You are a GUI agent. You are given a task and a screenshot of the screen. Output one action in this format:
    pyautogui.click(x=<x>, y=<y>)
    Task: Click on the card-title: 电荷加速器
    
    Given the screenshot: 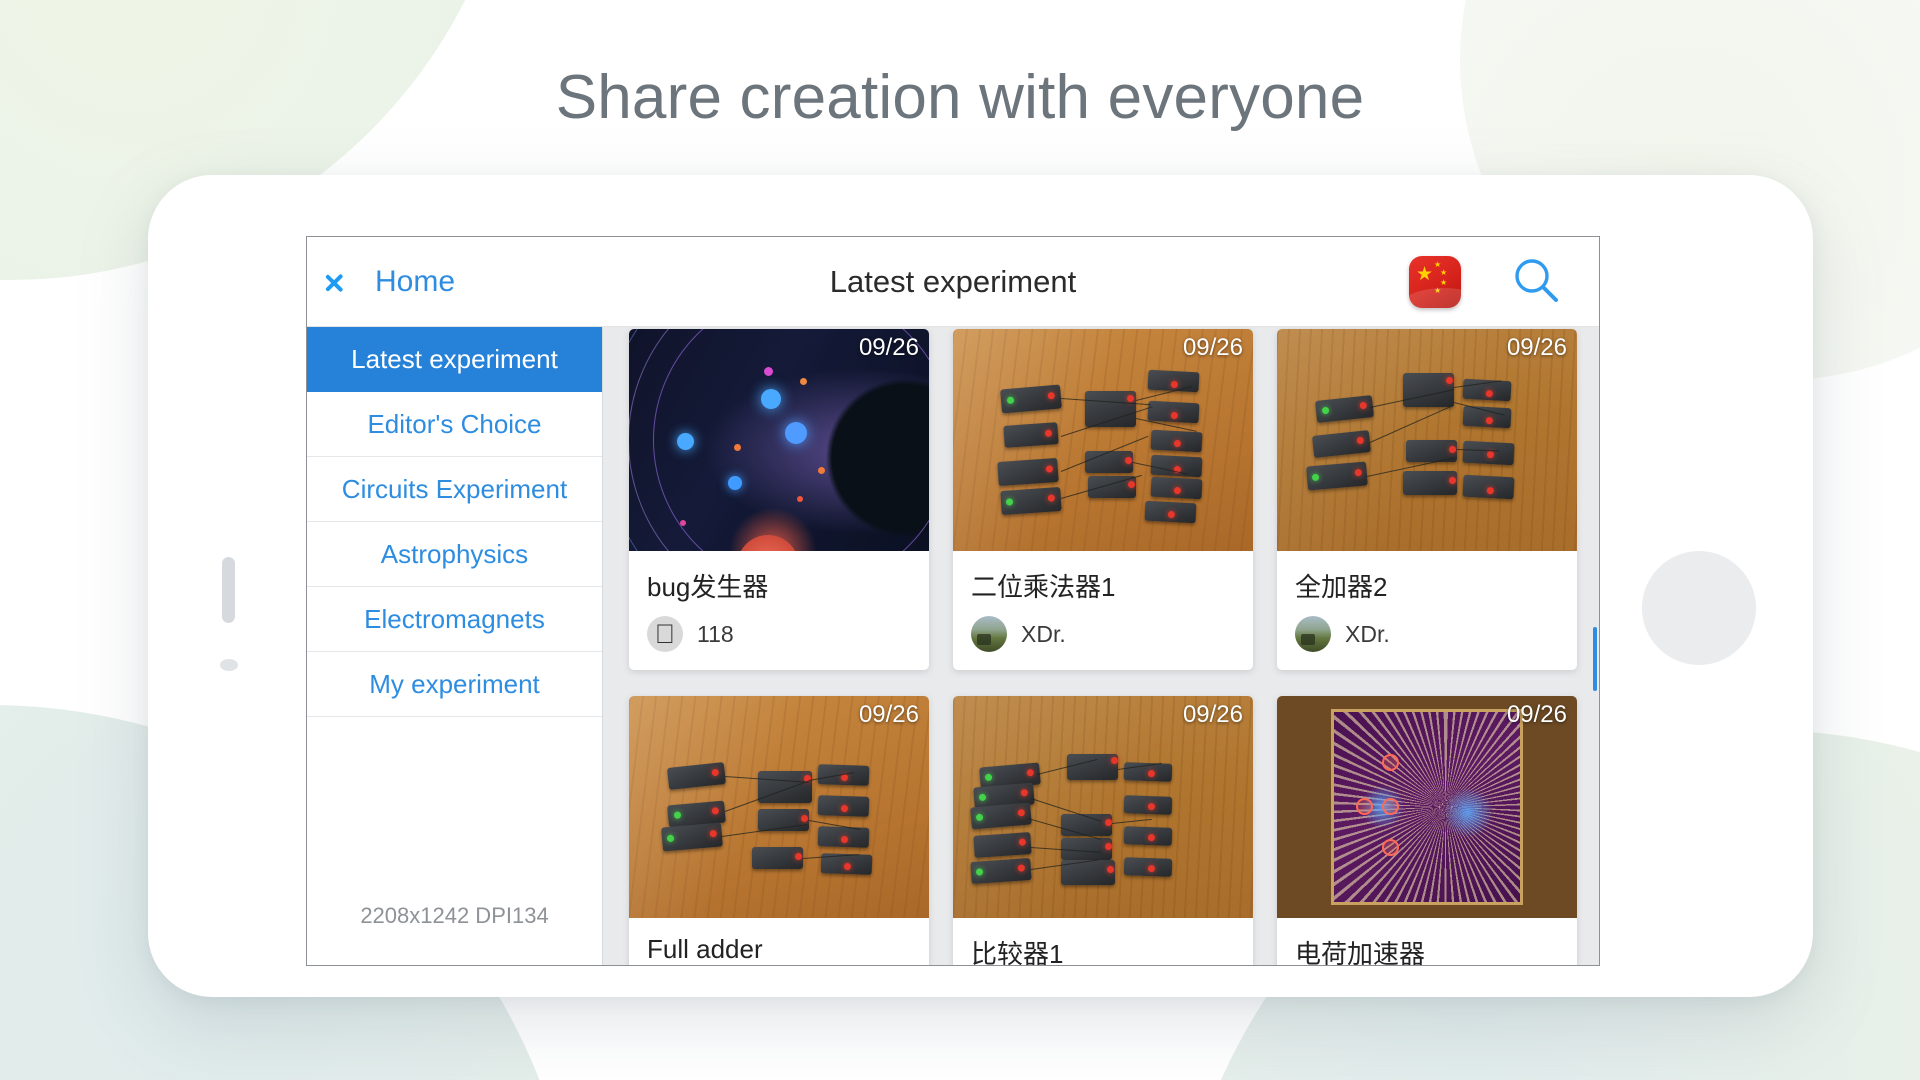 What is the action you would take?
    pyautogui.click(x=1360, y=952)
    